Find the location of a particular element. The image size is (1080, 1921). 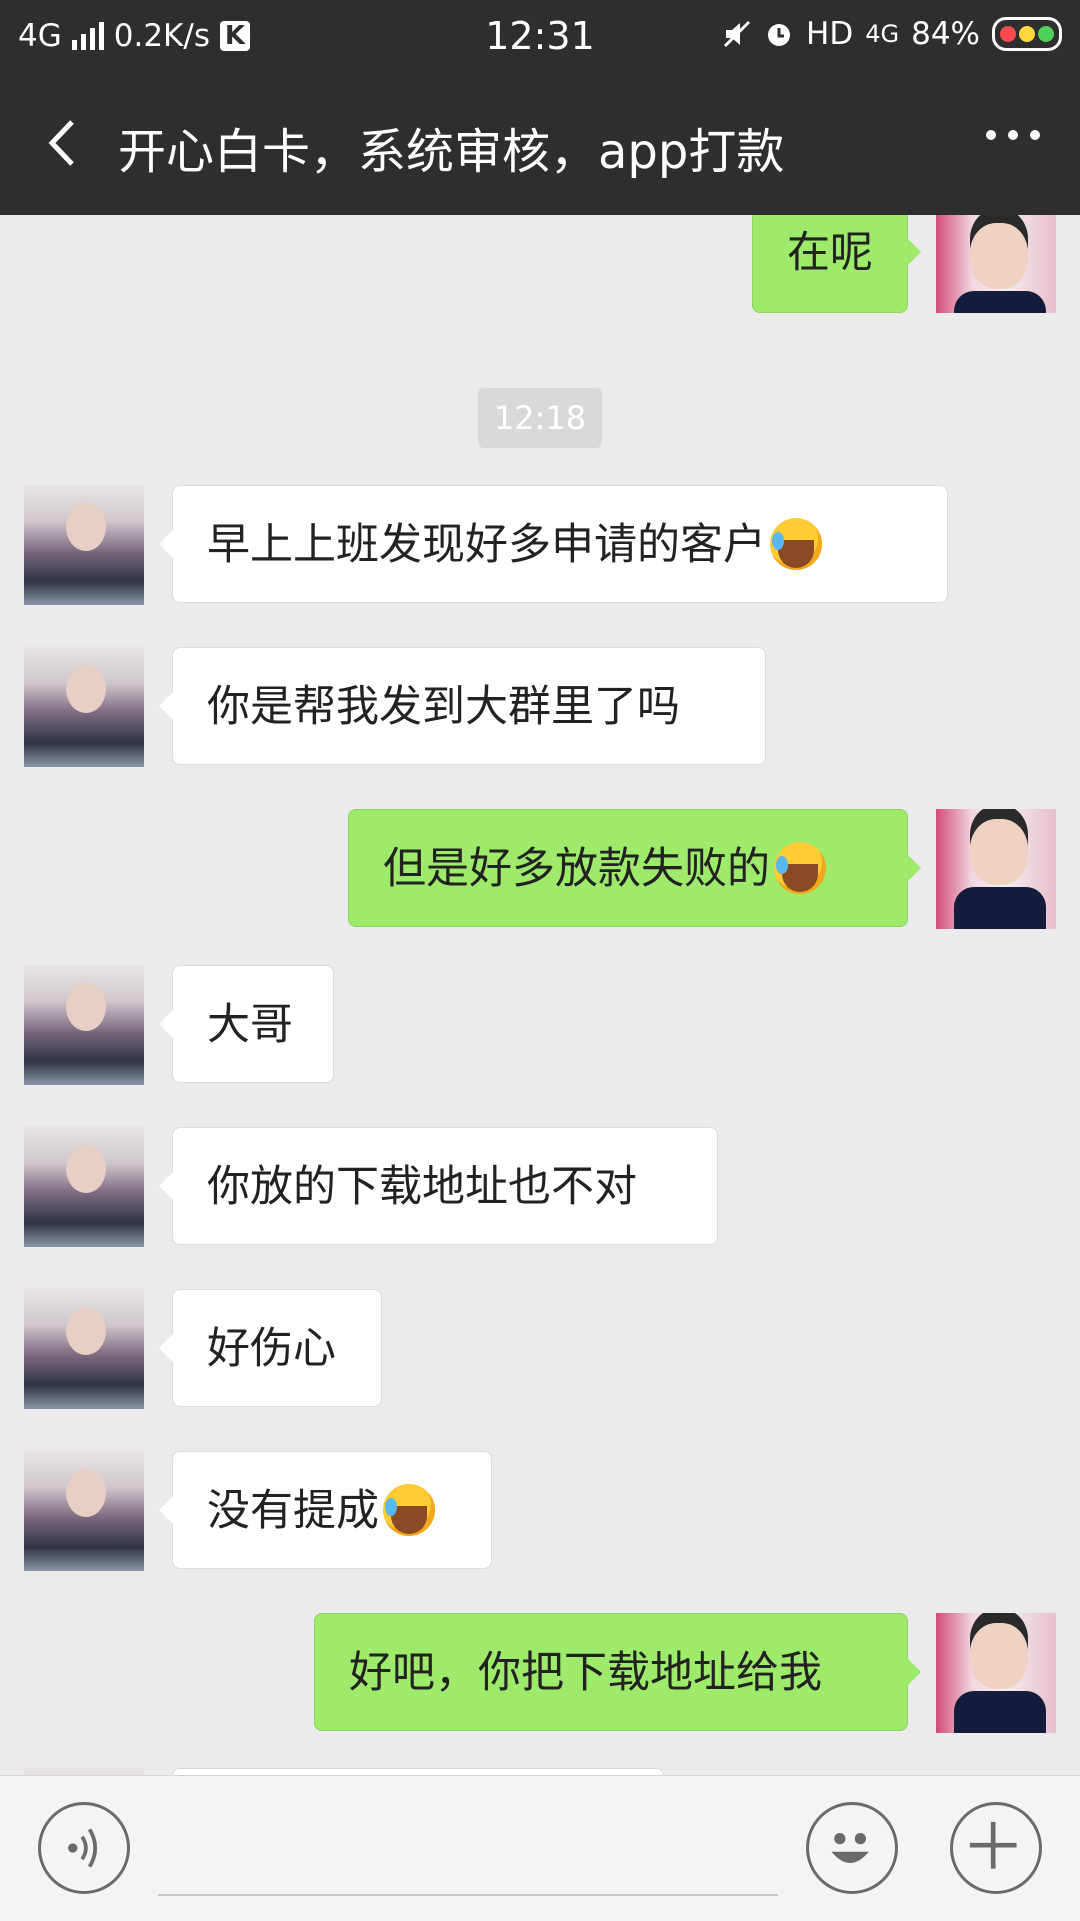

message-bubble-incoming: 你放的下载地址也不对 is located at coordinates (438, 1186).